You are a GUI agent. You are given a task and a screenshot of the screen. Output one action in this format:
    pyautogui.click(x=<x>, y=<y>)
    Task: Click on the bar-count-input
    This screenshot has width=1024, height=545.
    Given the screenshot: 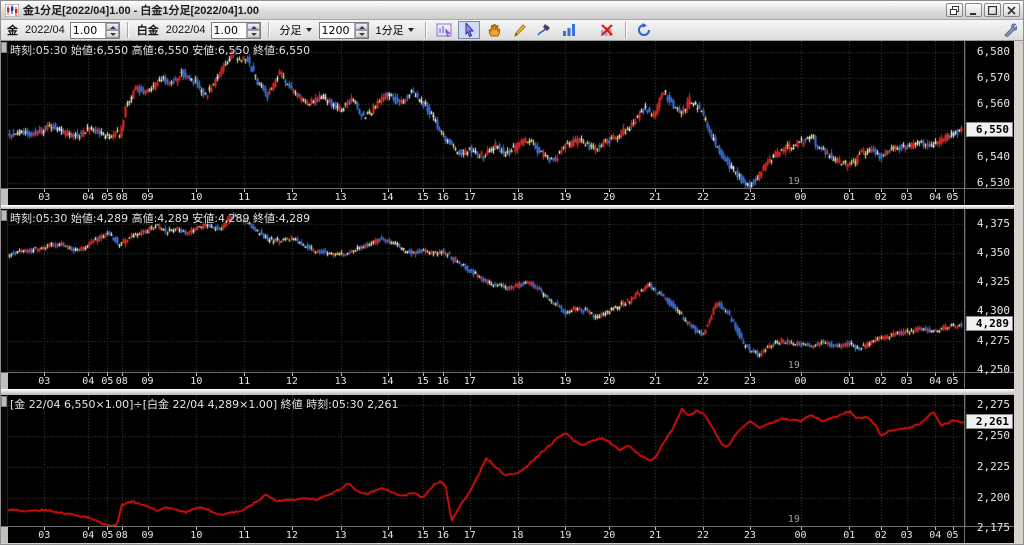 What is the action you would take?
    pyautogui.click(x=336, y=30)
    